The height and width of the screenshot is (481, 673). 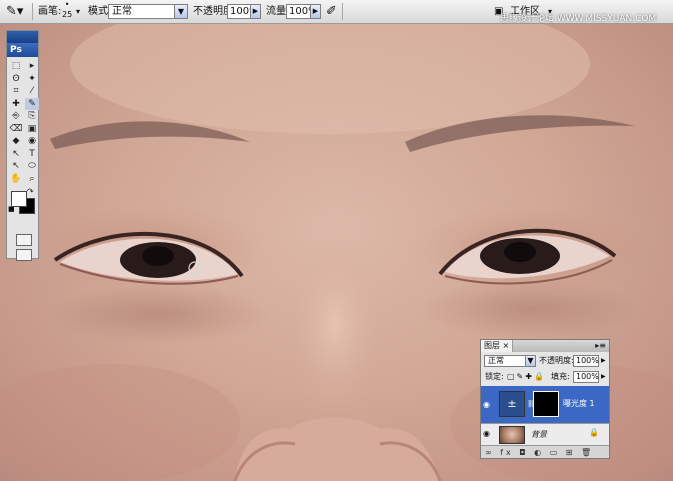 I want to click on blur-tool-icon: ◆, so click(x=16, y=141).